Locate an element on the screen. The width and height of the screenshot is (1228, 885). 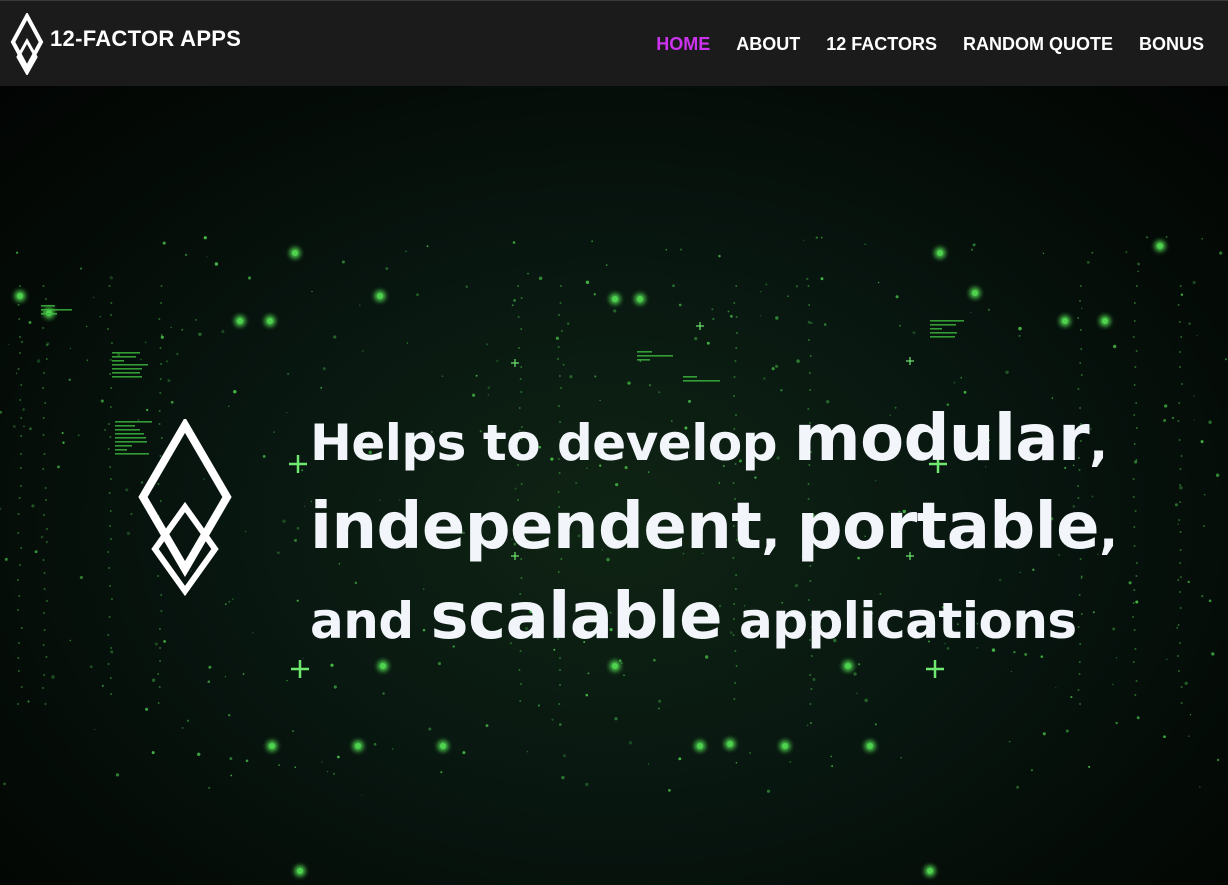
nav-bonus: BONUS is located at coordinates (1171, 44).